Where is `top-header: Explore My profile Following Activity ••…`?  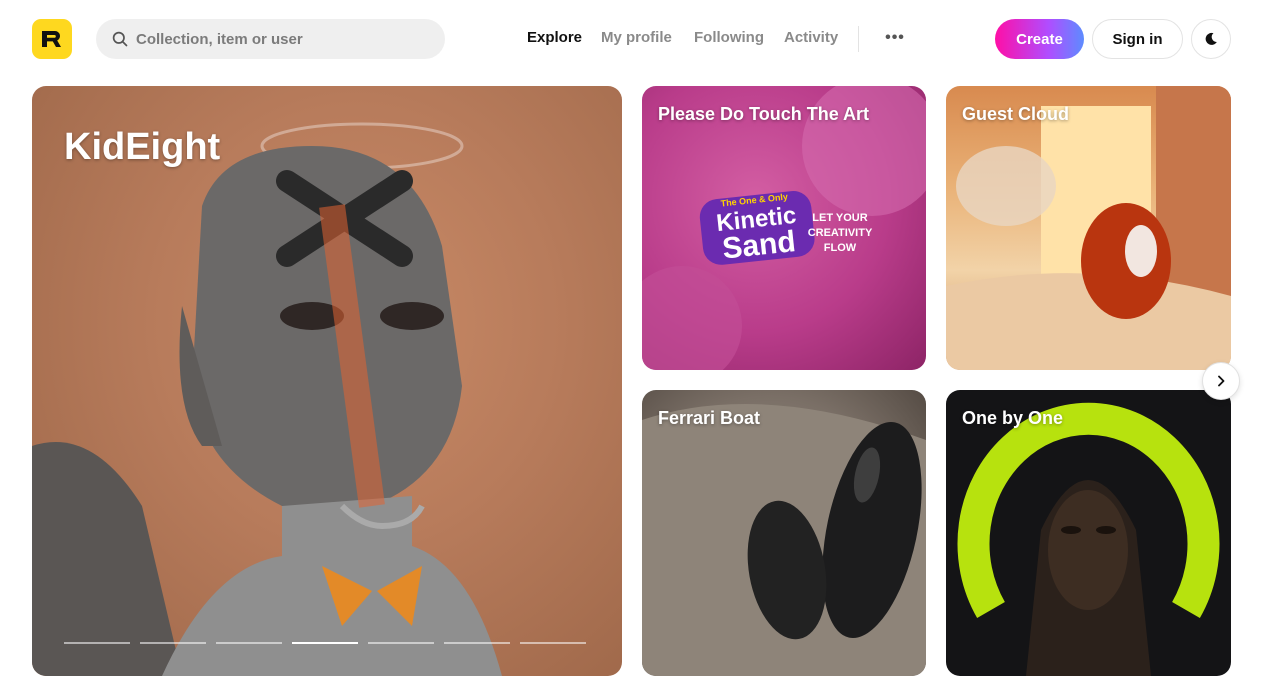
top-header: Explore My profile Following Activity ••… is located at coordinates (630, 39).